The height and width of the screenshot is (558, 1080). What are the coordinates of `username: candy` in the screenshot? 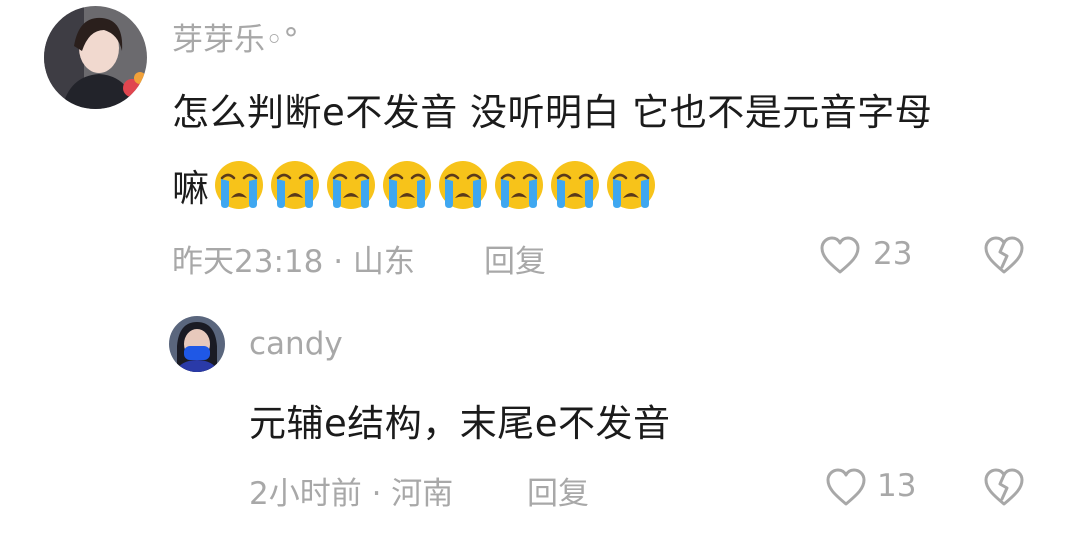 It's located at (296, 344).